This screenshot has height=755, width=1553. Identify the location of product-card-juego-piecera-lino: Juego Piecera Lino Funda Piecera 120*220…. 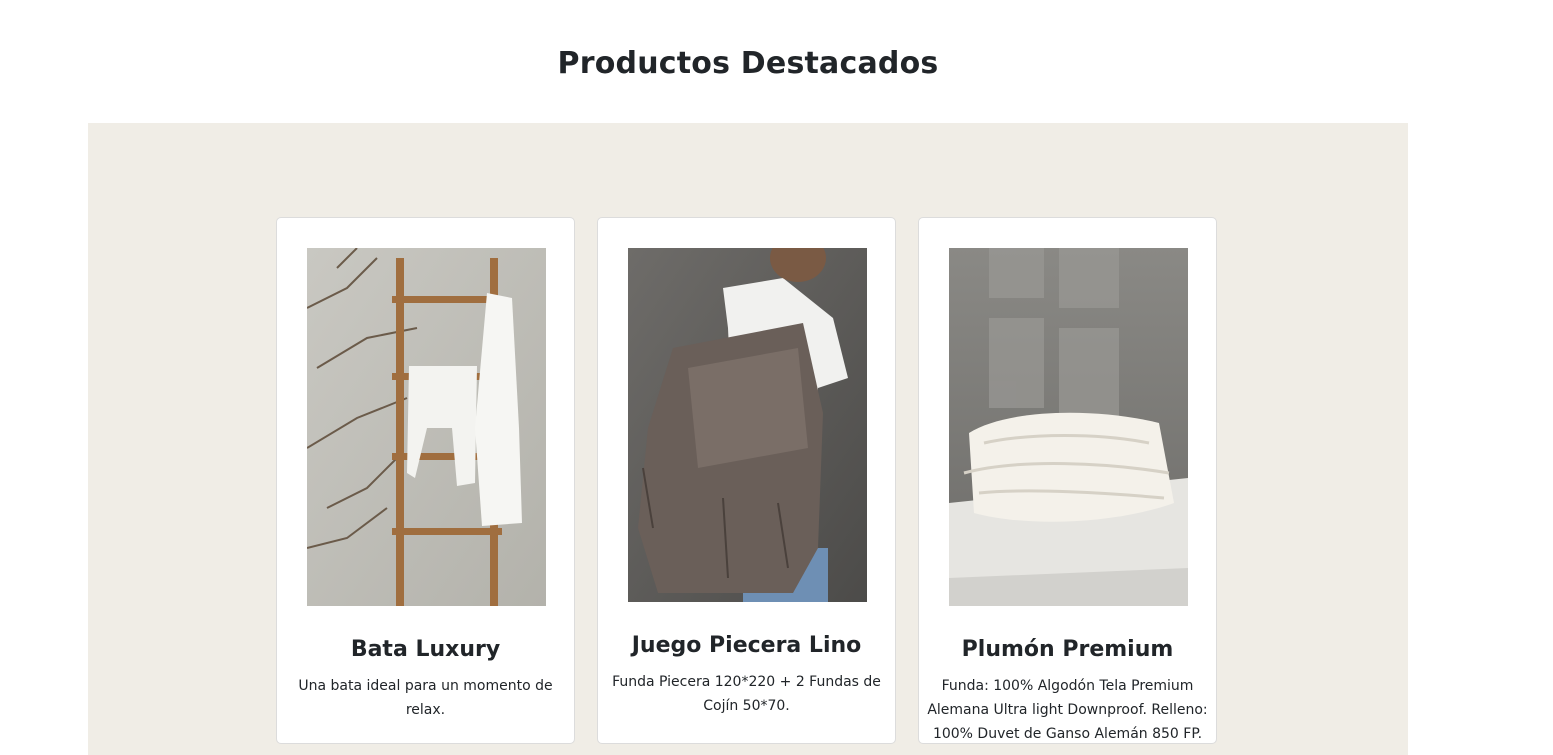
(746, 480).